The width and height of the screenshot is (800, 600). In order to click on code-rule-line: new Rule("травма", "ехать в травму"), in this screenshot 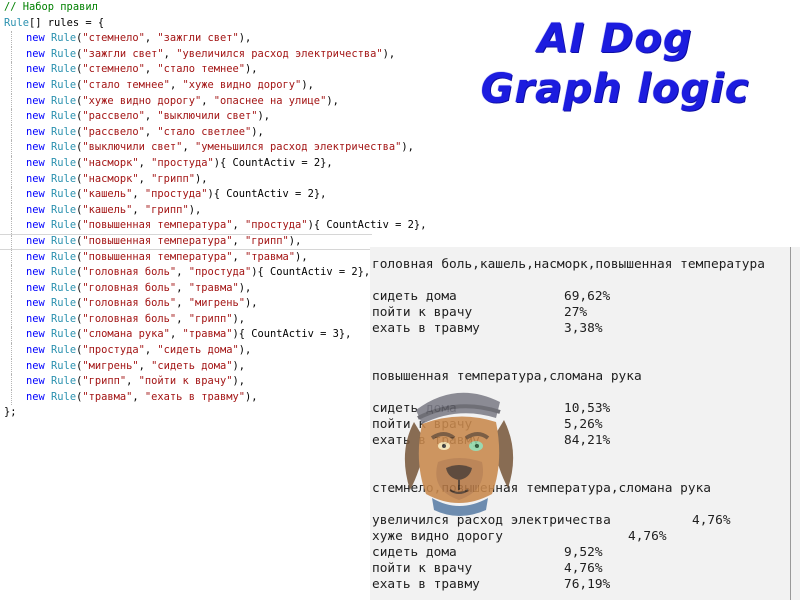, I will do `click(186, 397)`.